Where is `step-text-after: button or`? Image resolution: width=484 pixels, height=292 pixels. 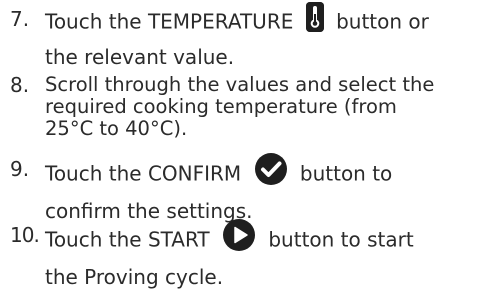
step-text-after: button or is located at coordinates (382, 21).